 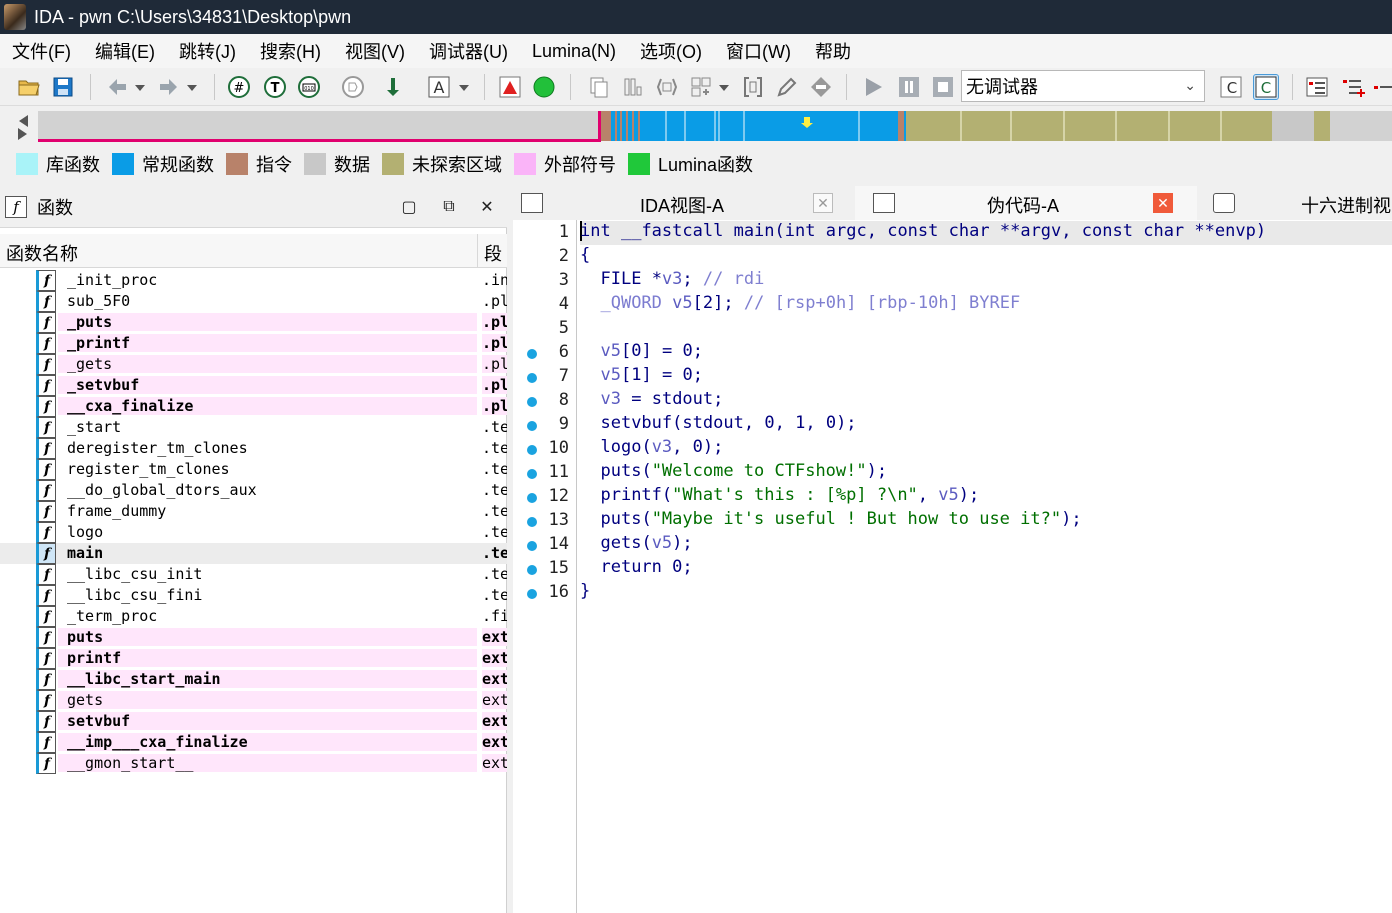 I want to click on c-pseudocode-icon: C, so click(x=1231, y=87).